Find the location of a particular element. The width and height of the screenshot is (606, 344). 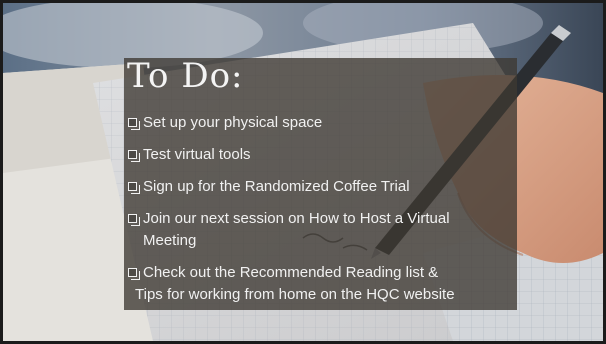

list-item: Test virtual tools is located at coordinates (322, 155).